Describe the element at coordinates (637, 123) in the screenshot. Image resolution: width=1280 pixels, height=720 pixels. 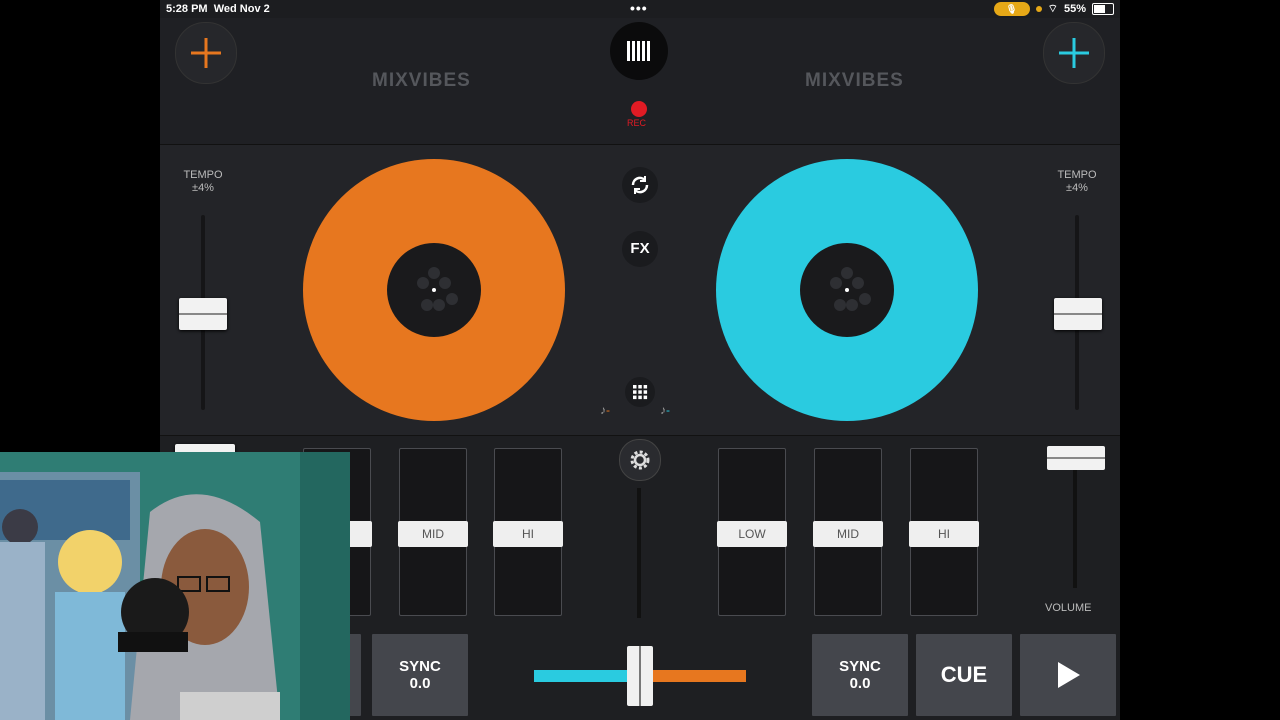
I see `record-label: REC` at that location.